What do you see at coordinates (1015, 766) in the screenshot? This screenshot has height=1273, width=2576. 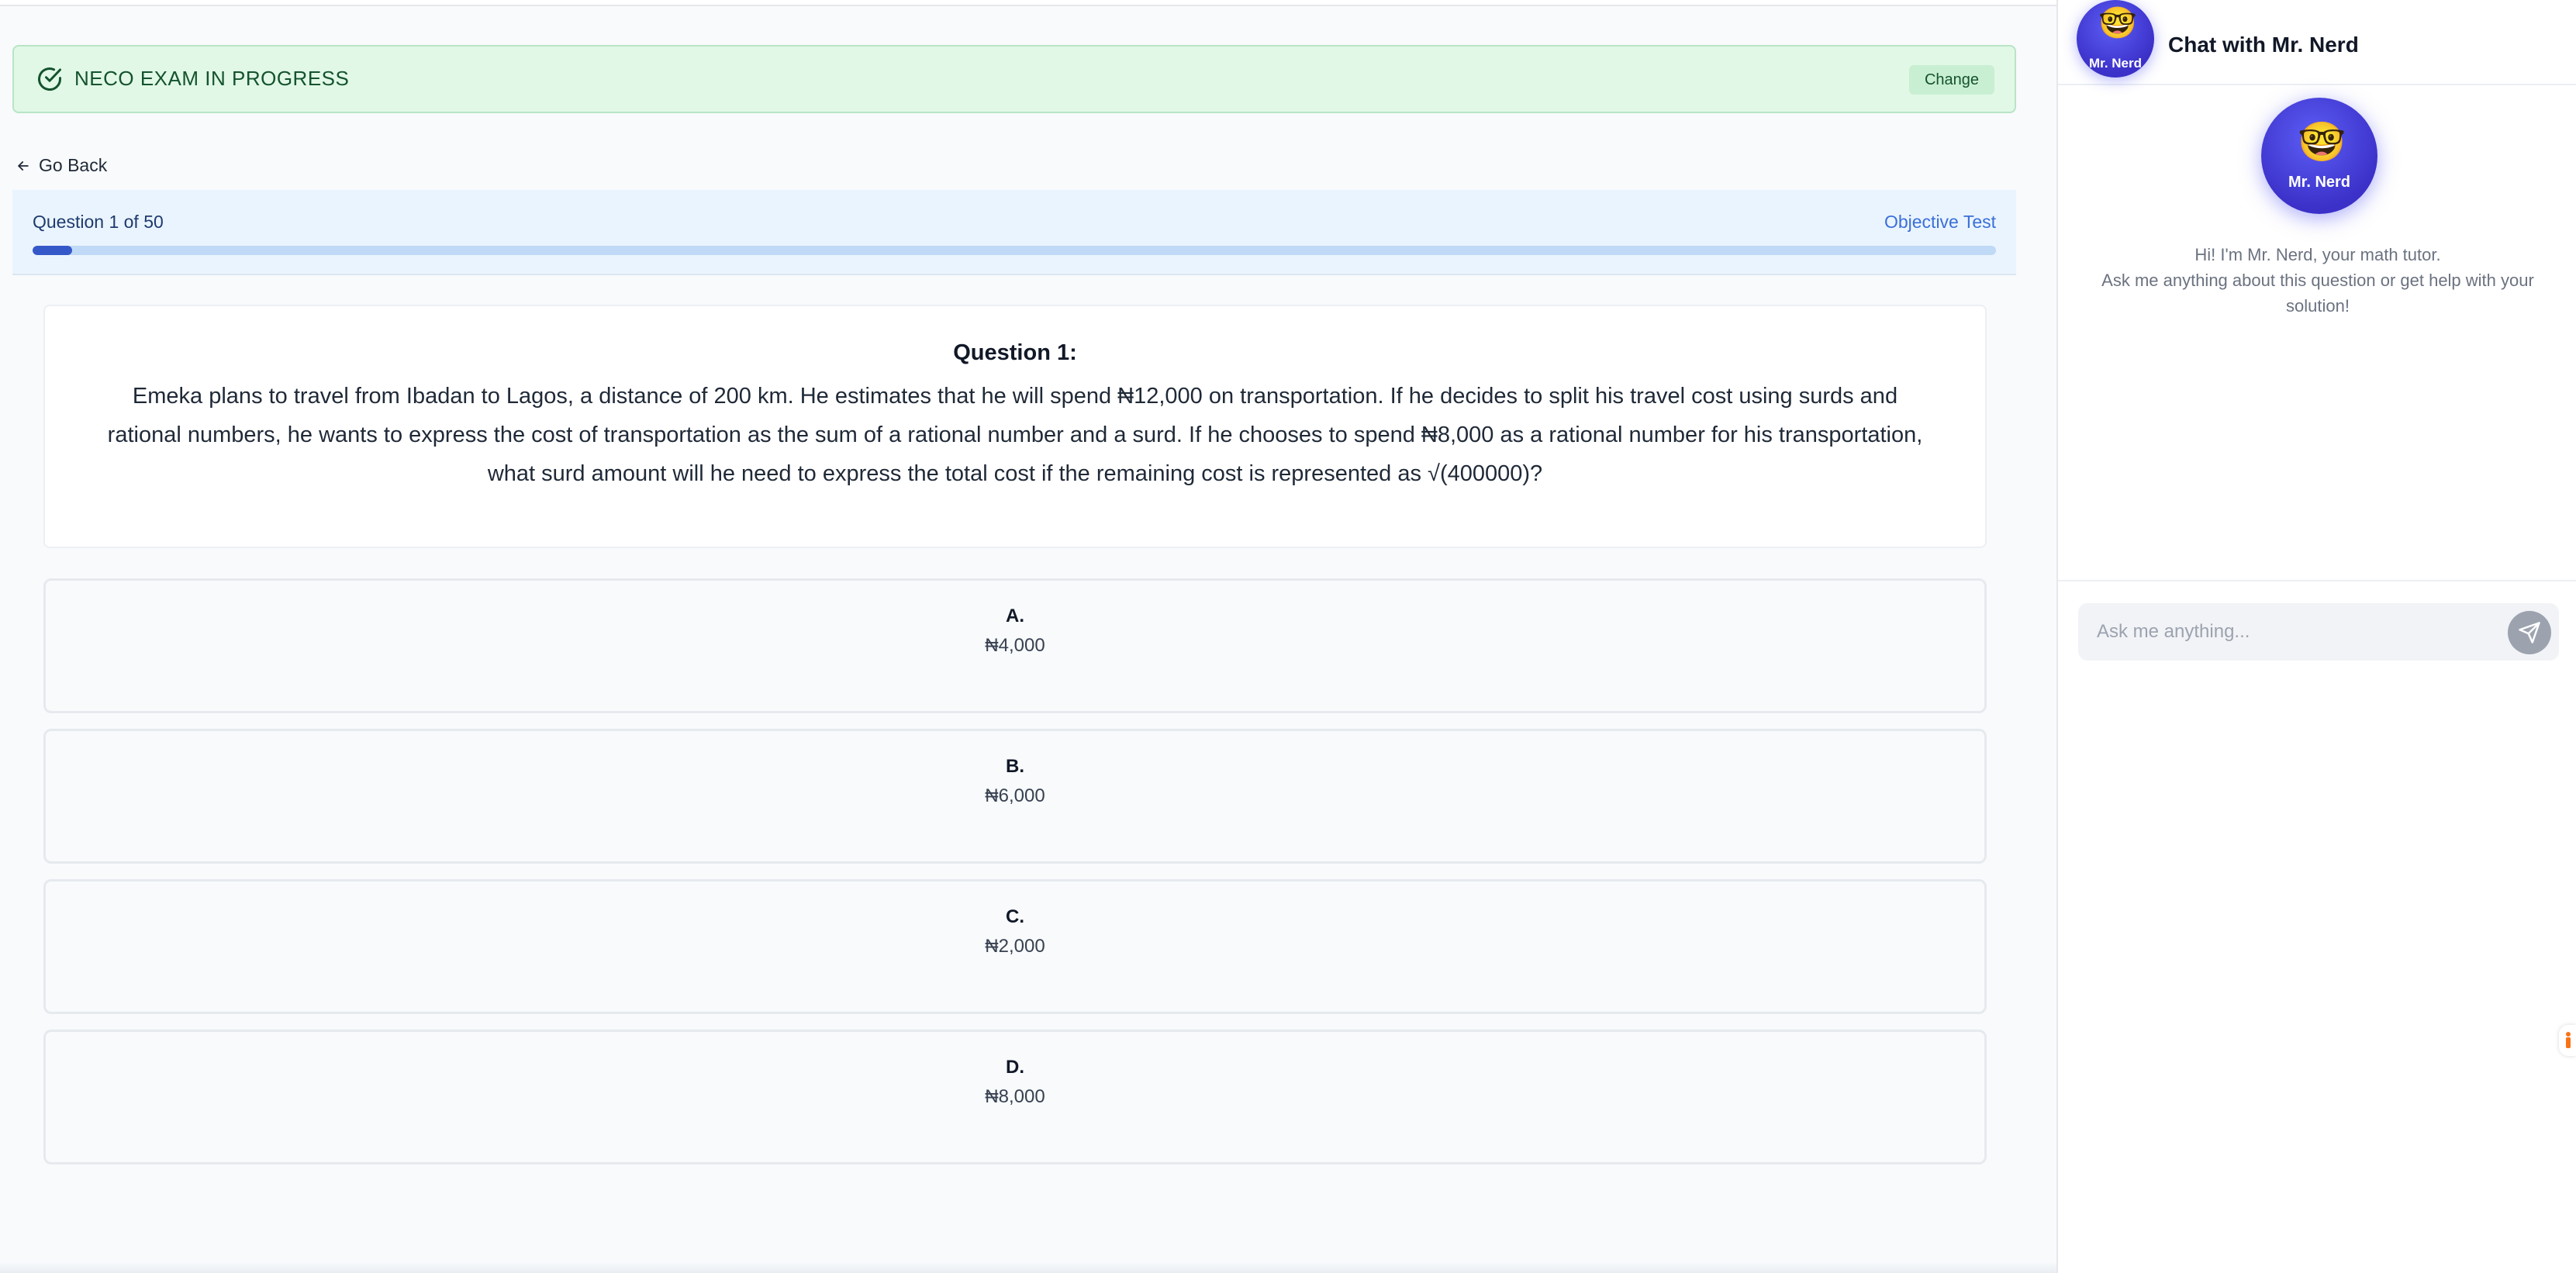 I see `option-letter: B.` at bounding box center [1015, 766].